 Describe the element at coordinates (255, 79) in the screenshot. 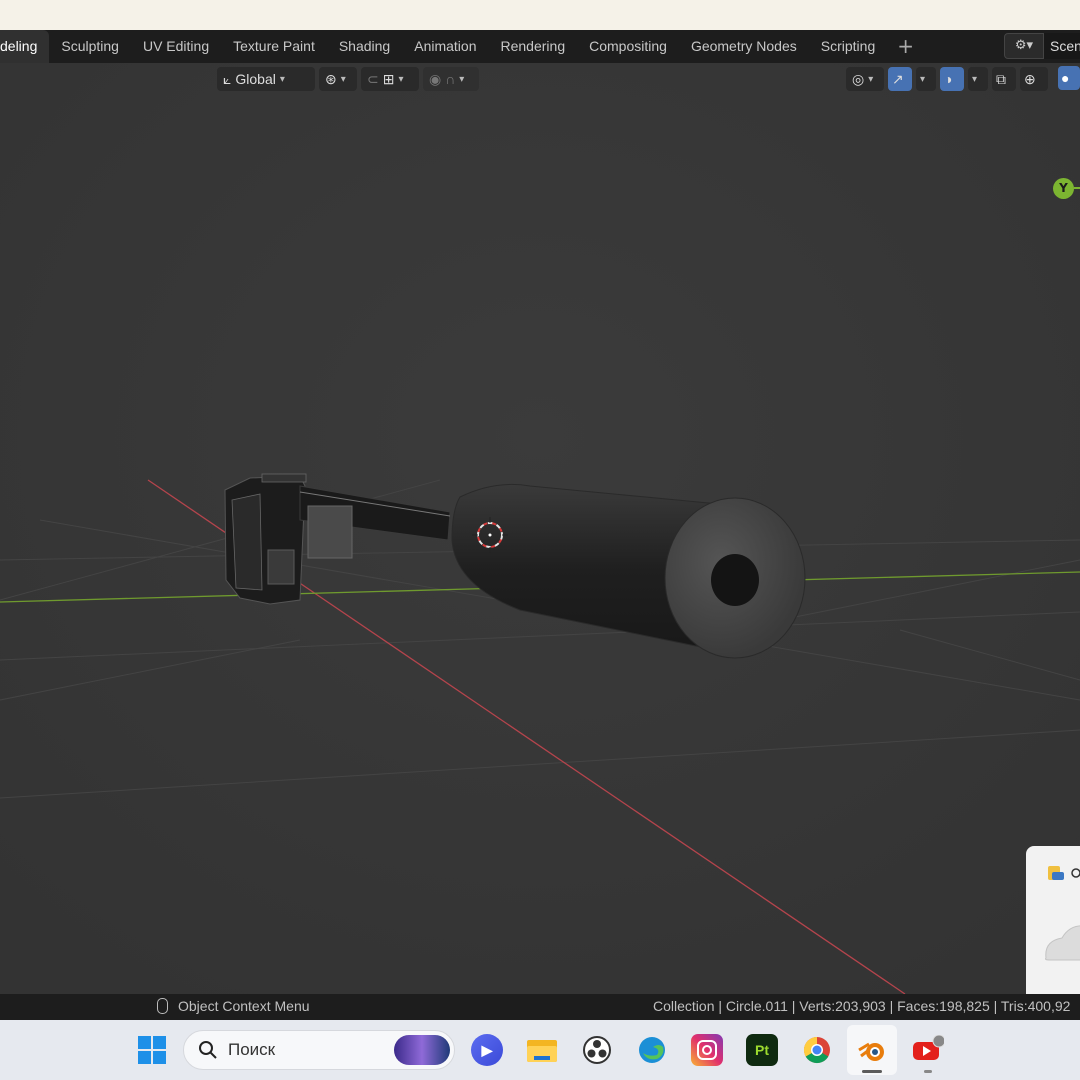

I see `orientation-label: Global` at that location.